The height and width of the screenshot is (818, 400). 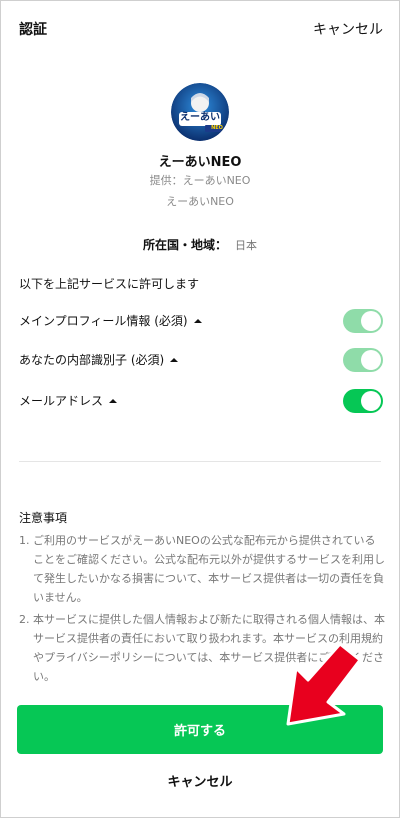 What do you see at coordinates (109, 284) in the screenshot?
I see `permissions-heading: 以下を上記サービスに許可します` at bounding box center [109, 284].